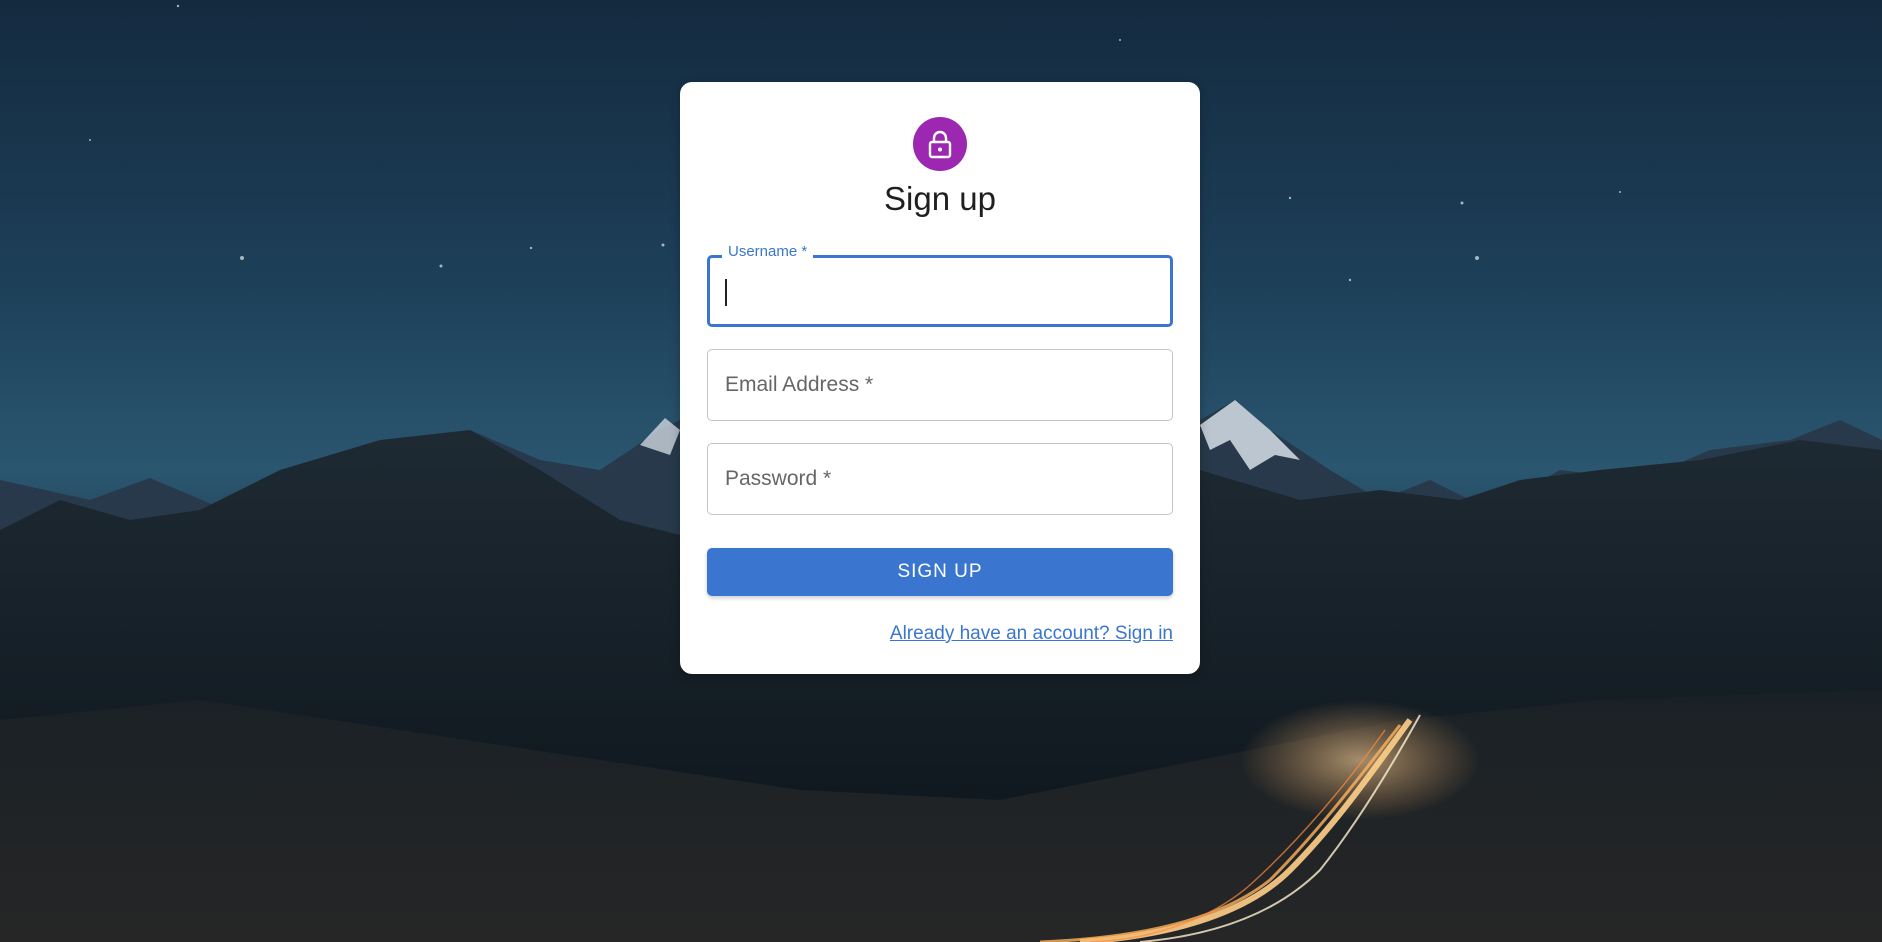 The image size is (1882, 942). I want to click on password-field: Password *, so click(940, 479).